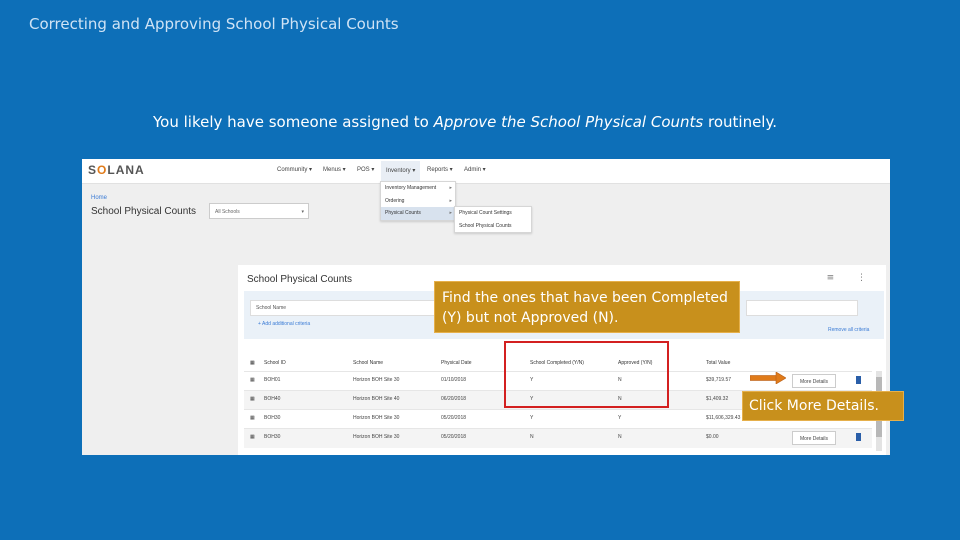 This screenshot has width=960, height=540. Describe the element at coordinates (227, 212) in the screenshot. I see `school-select-value: All Schools` at that location.